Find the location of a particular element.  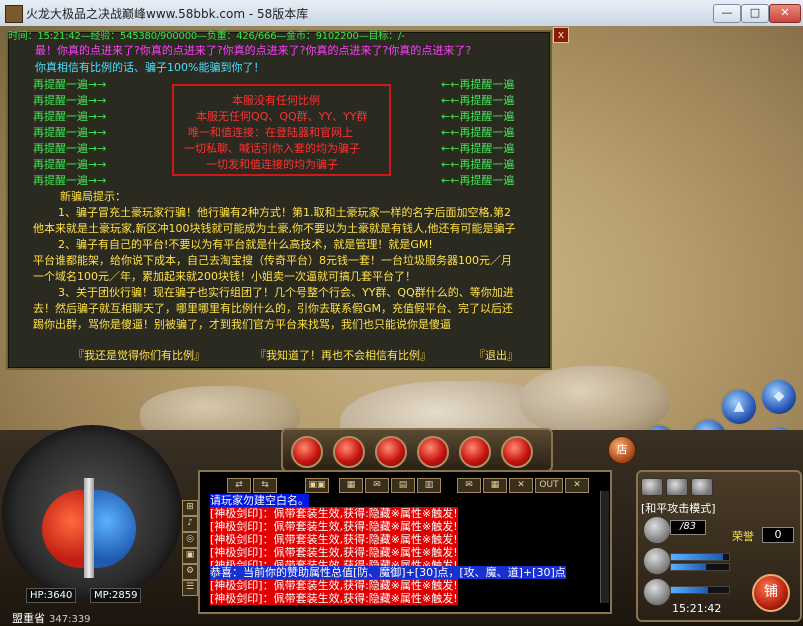

chat-tool-button: ▣▣ is located at coordinates (317, 485).